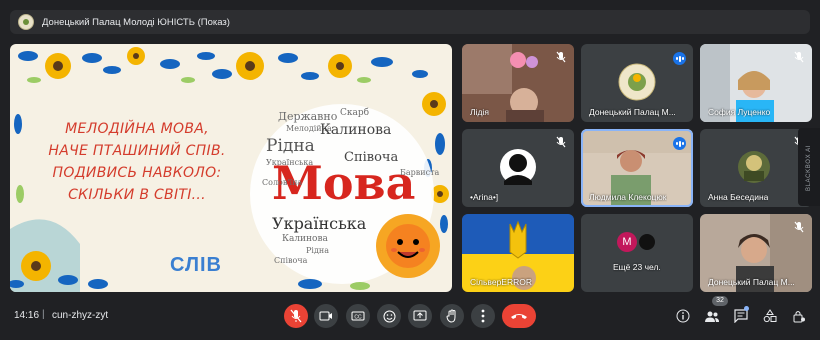 This screenshot has height=340, width=820. What do you see at coordinates (484, 197) in the screenshot?
I see `participant-name: •Arina•]` at bounding box center [484, 197].